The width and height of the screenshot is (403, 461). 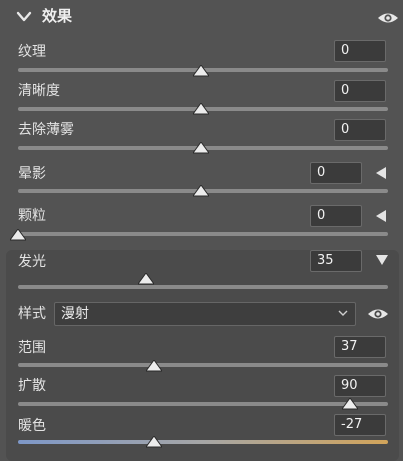 I want to click on style-select: 漫射, so click(x=205, y=314).